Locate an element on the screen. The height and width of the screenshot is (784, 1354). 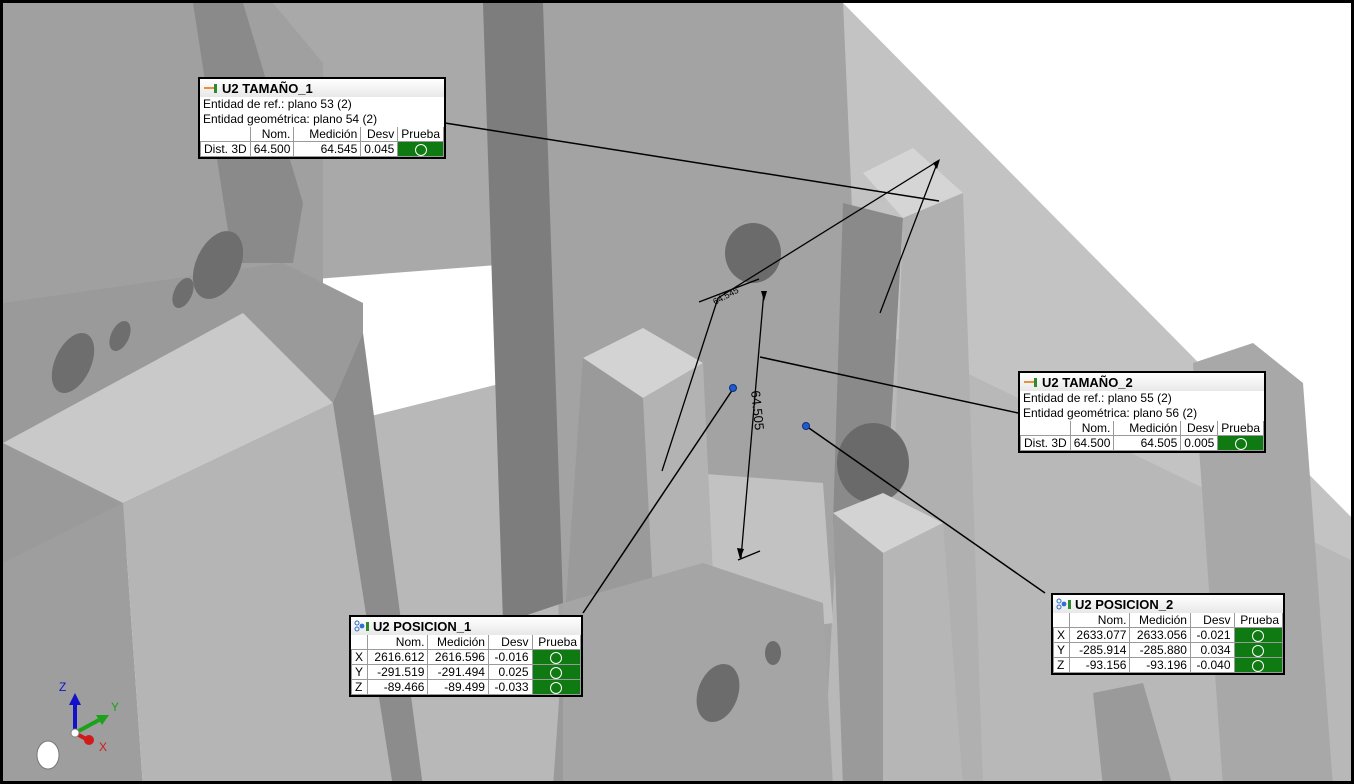
table-row: X 2633.077 2633.056 -0.021 is located at coordinates (1168, 635).